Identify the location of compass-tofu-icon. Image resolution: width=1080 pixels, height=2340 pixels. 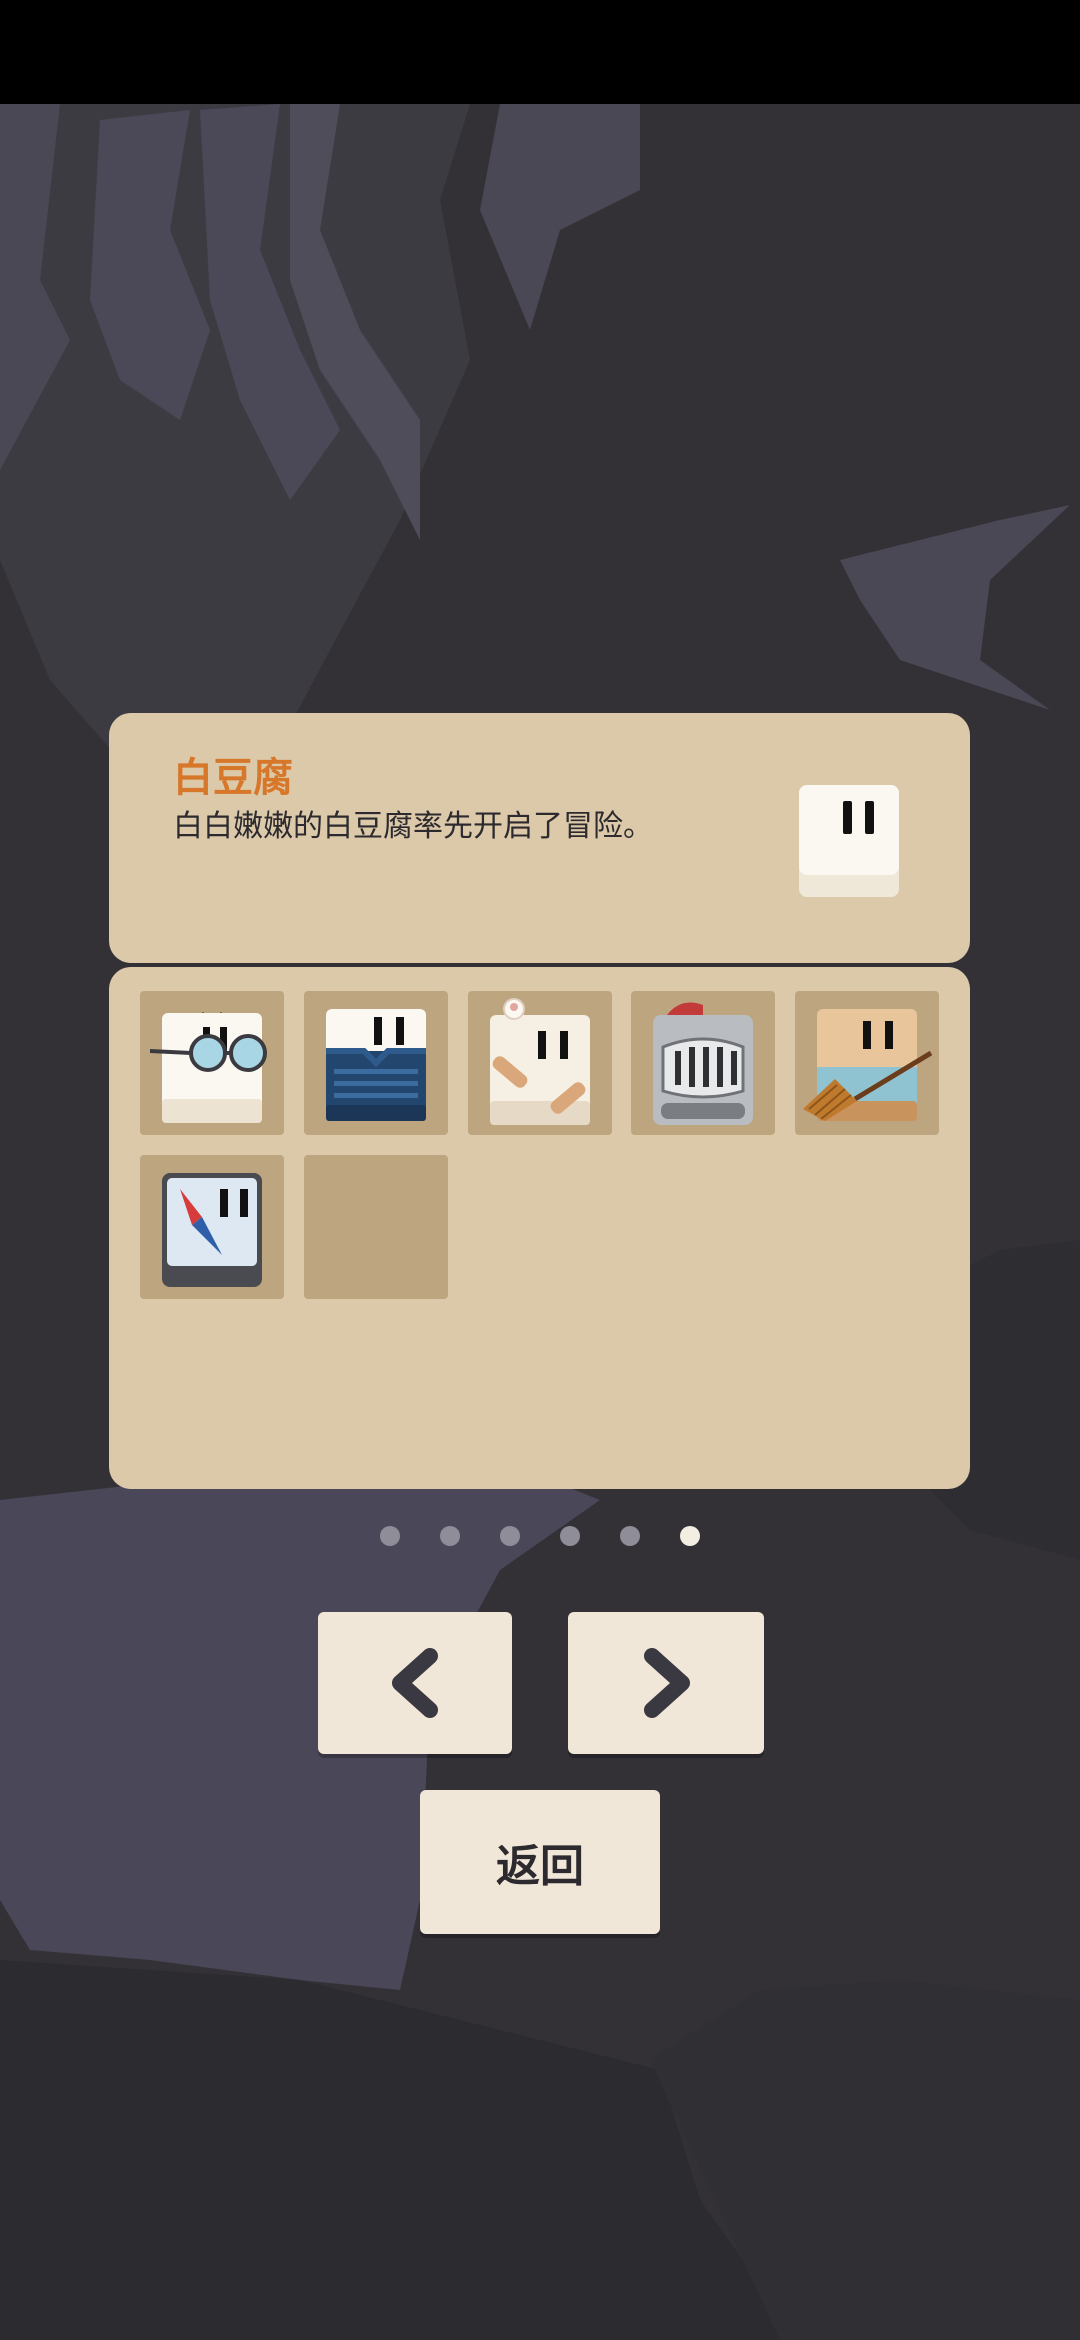
(212, 1230).